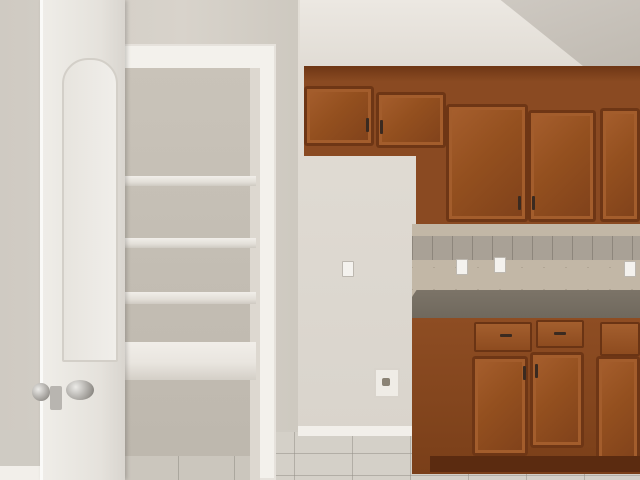  Describe the element at coordinates (56, 398) in the screenshot. I see `door-latch-plate` at that location.